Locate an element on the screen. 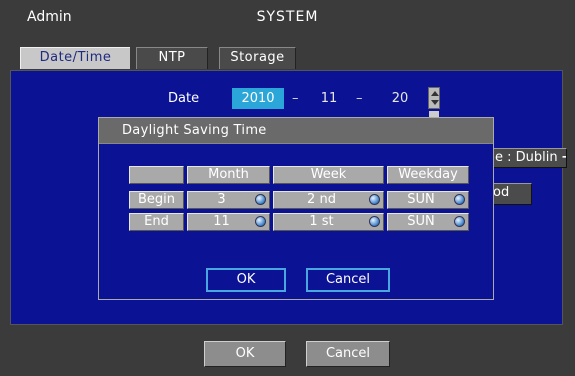 This screenshot has height=376, width=575. column-header-week: Week is located at coordinates (328, 175).